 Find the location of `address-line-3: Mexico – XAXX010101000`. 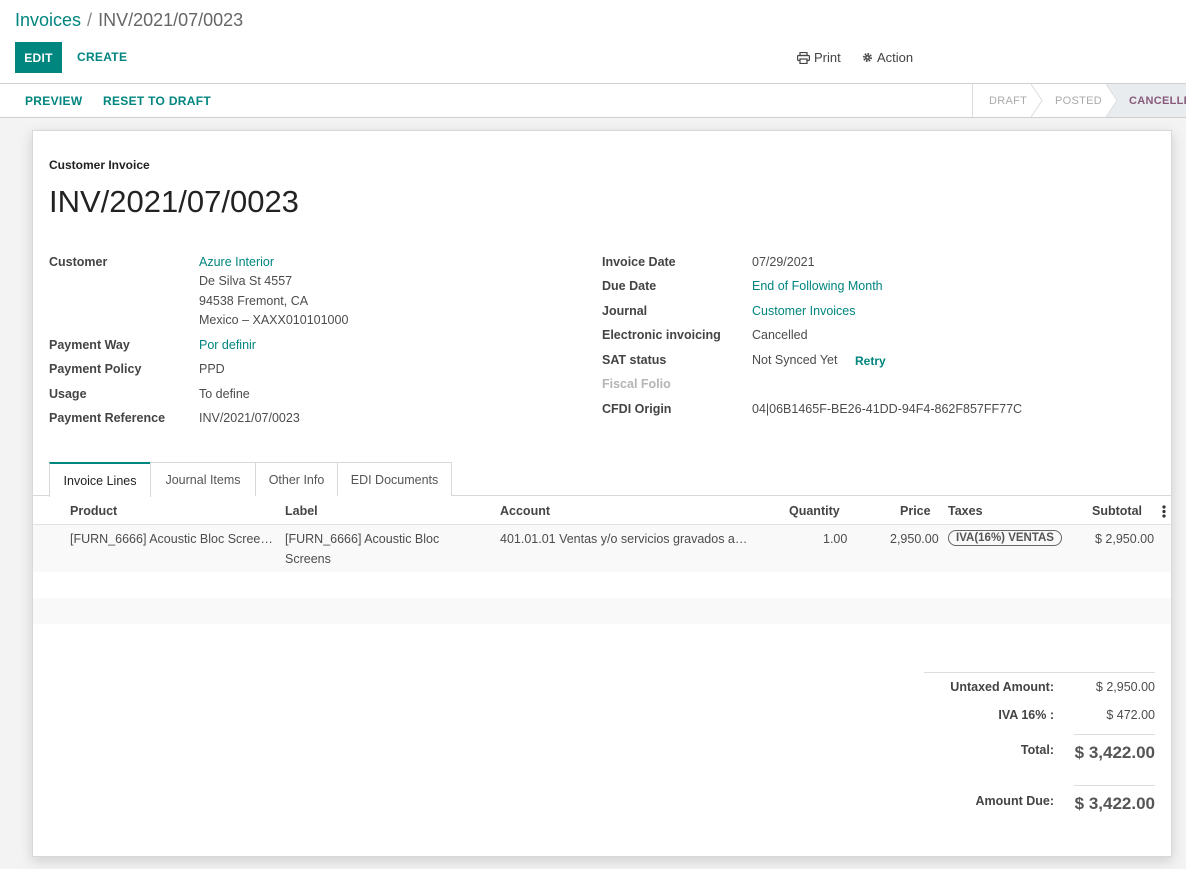

address-line-3: Mexico – XAXX010101000 is located at coordinates (274, 320).